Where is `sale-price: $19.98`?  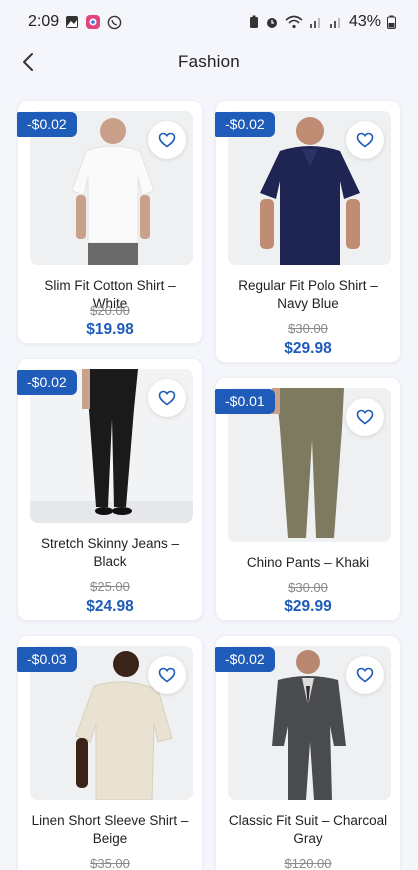 sale-price: $19.98 is located at coordinates (110, 329).